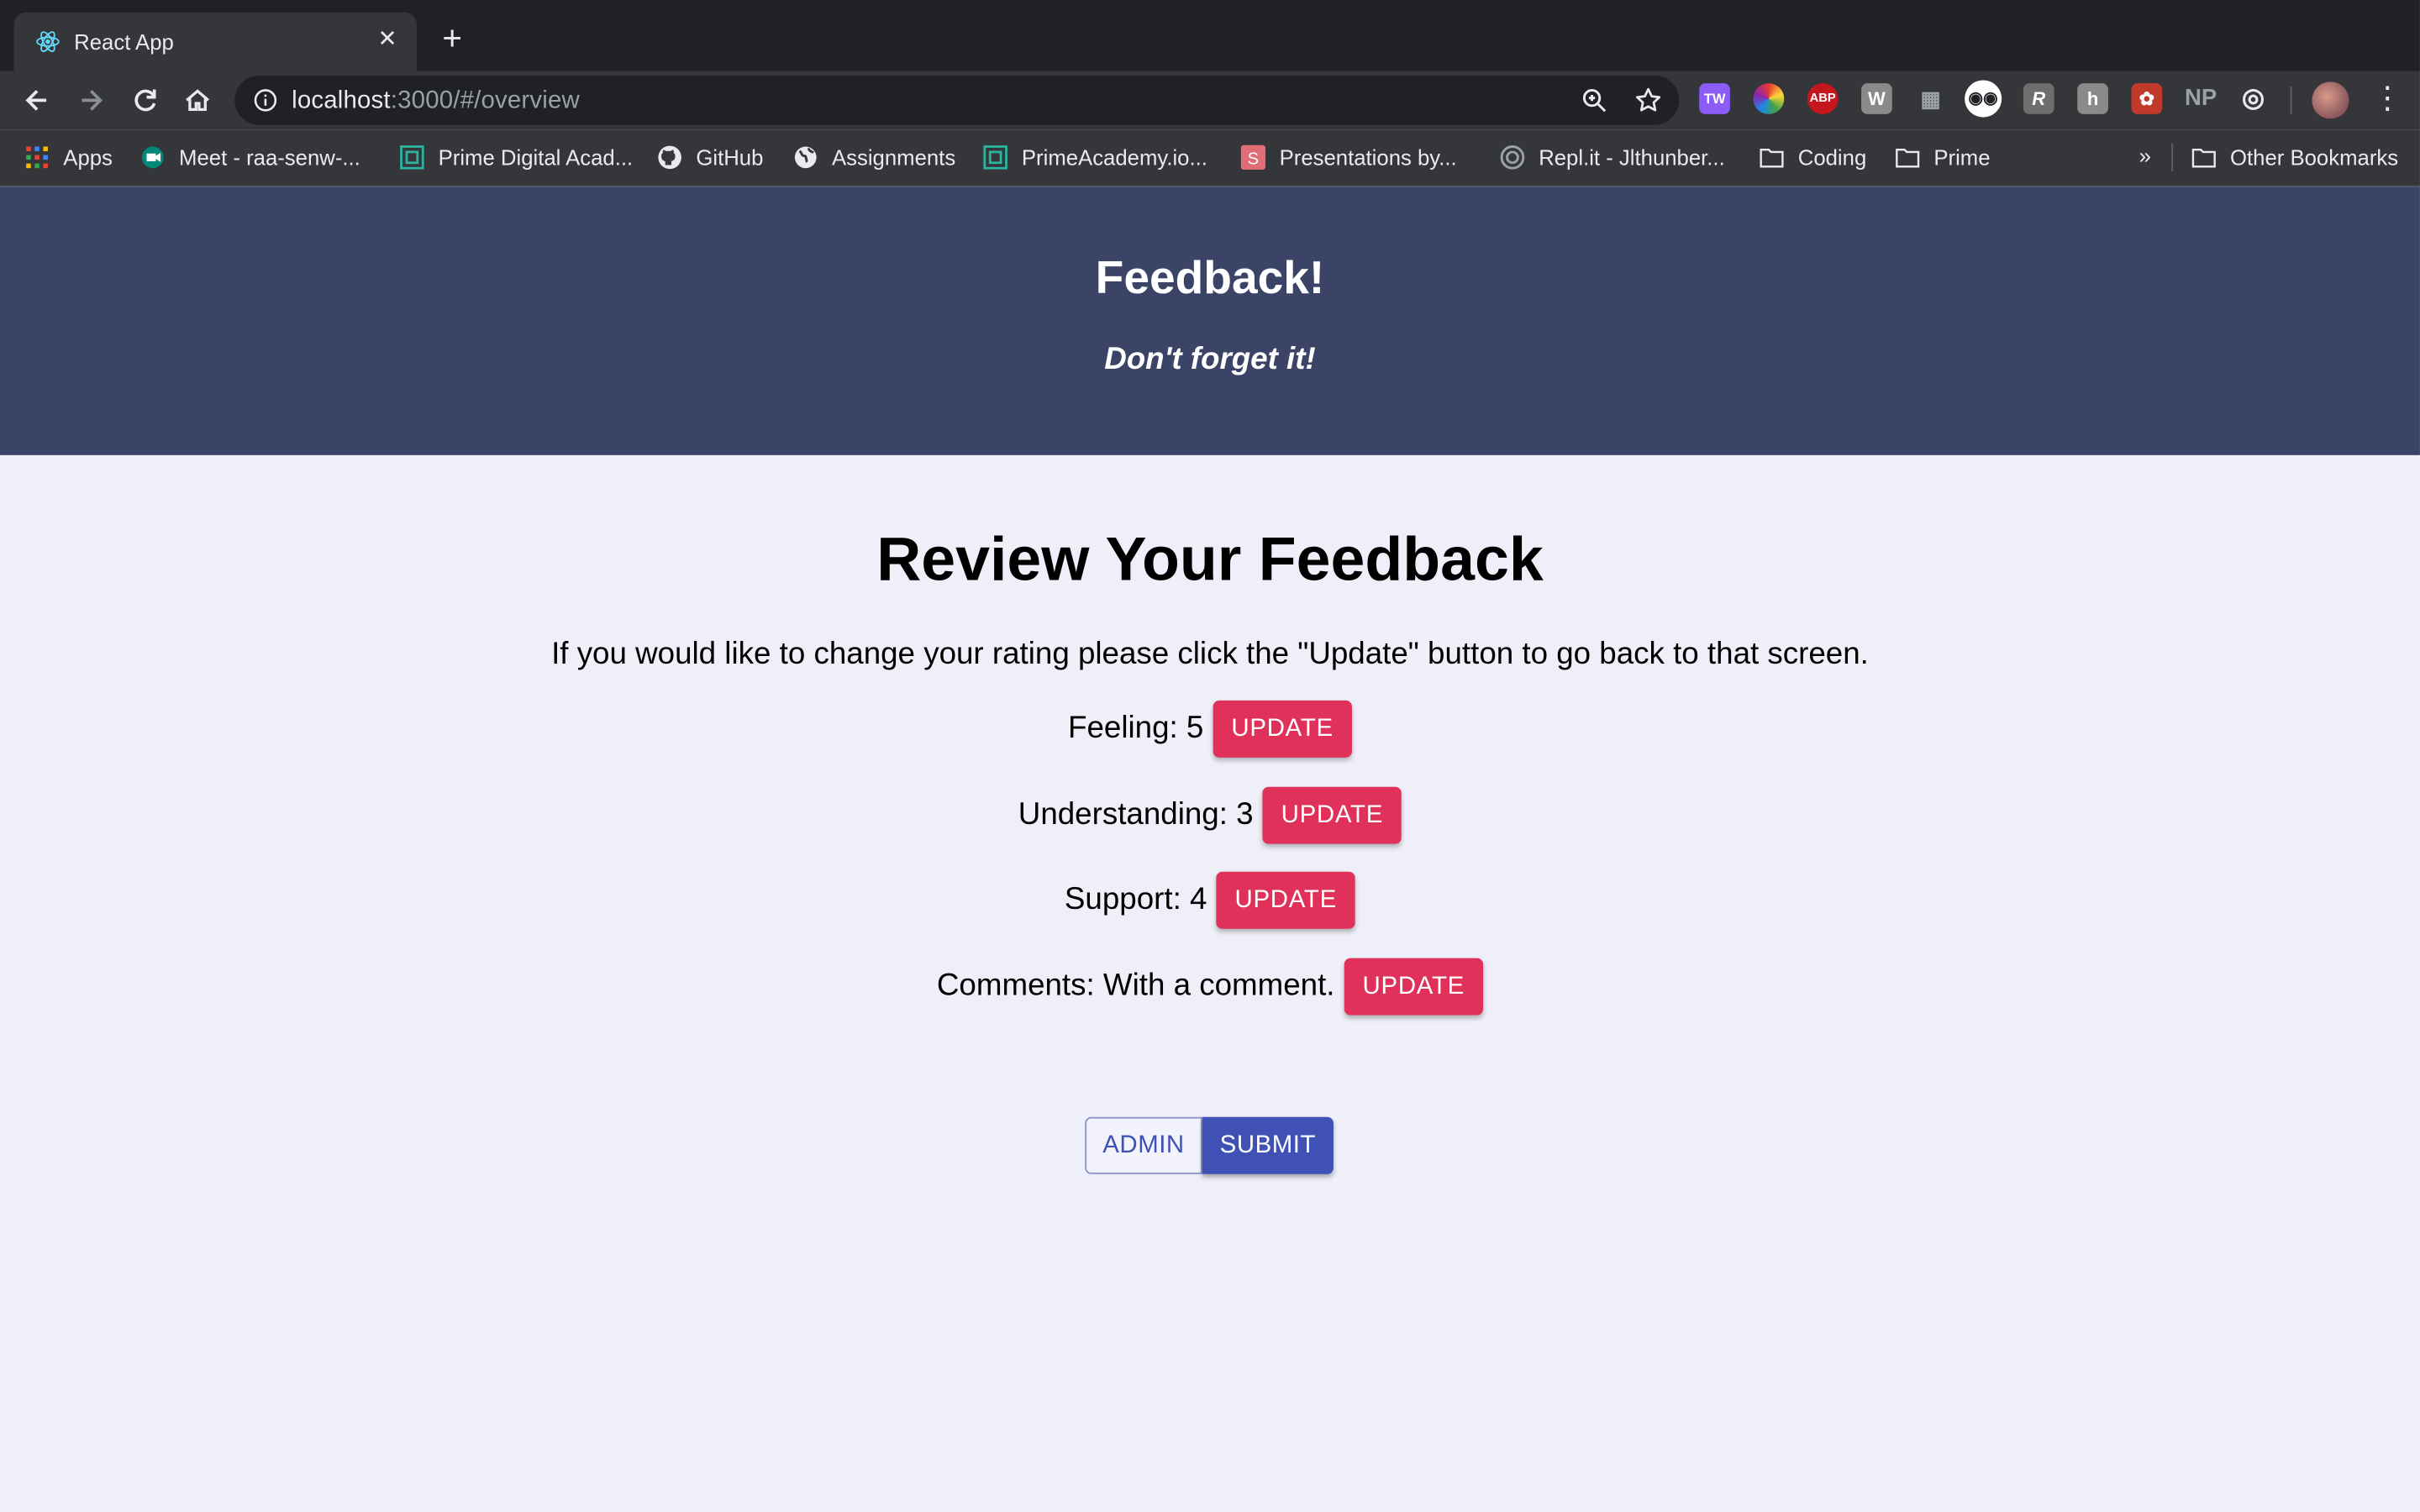 This screenshot has height=1512, width=2420. What do you see at coordinates (2291, 100) in the screenshot?
I see `toolbar-divider` at bounding box center [2291, 100].